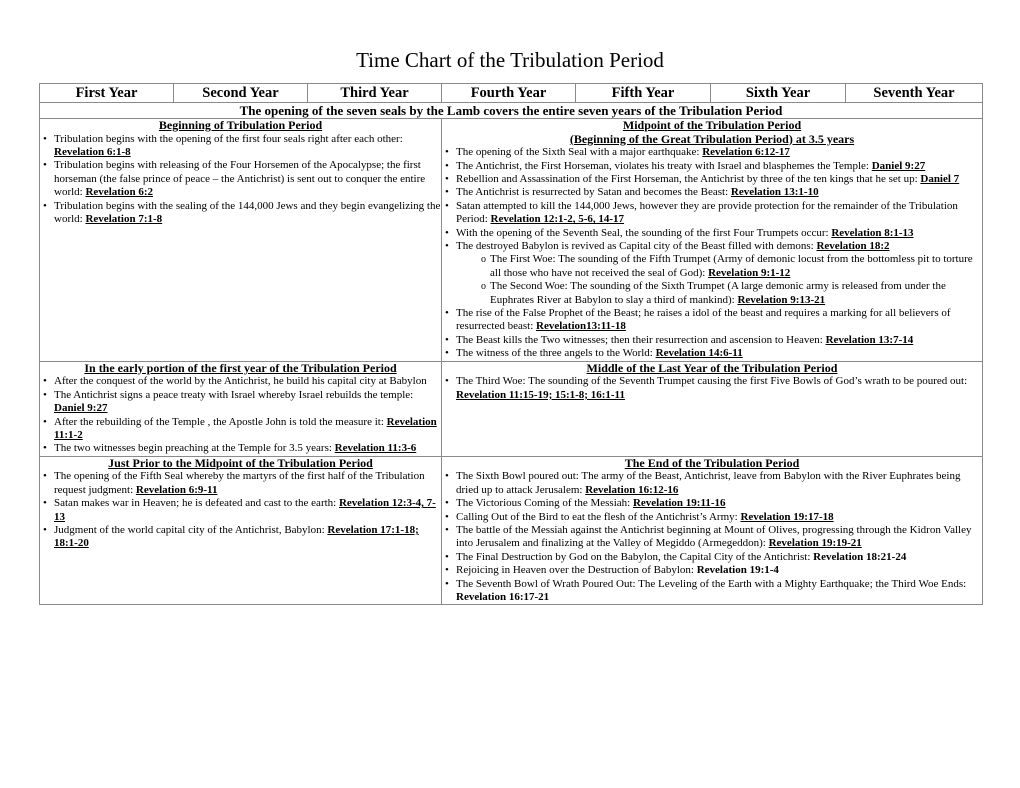 The image size is (1020, 788). I want to click on scripture-reference: Revelation 7:1-8, so click(124, 219).